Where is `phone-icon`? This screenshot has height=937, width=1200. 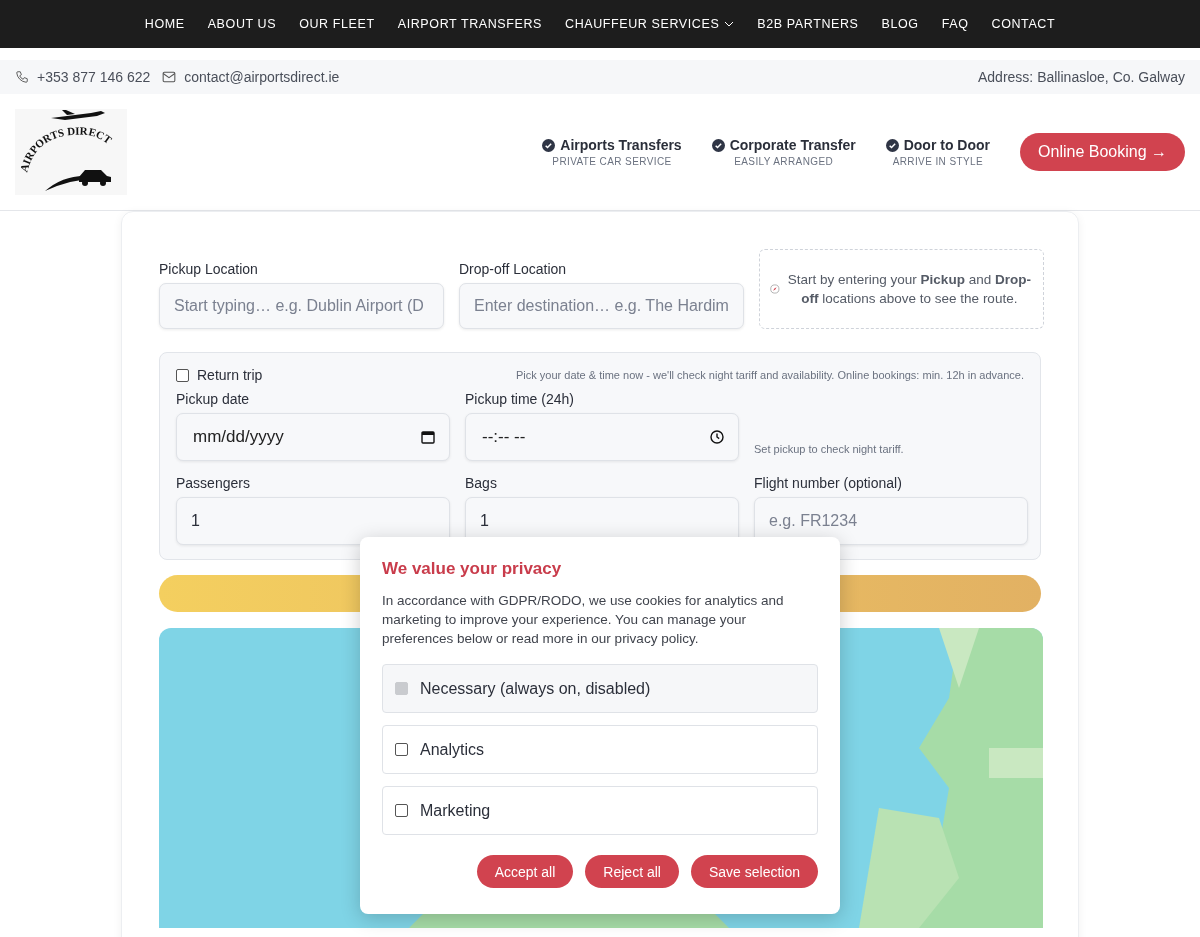 phone-icon is located at coordinates (22, 77).